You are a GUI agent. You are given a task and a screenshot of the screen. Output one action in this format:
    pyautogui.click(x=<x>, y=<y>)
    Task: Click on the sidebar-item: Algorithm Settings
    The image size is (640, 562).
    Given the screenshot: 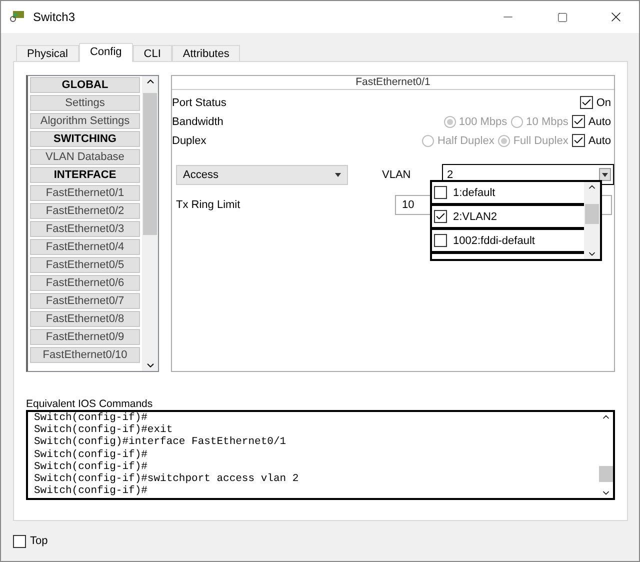 What is the action you would take?
    pyautogui.click(x=85, y=121)
    